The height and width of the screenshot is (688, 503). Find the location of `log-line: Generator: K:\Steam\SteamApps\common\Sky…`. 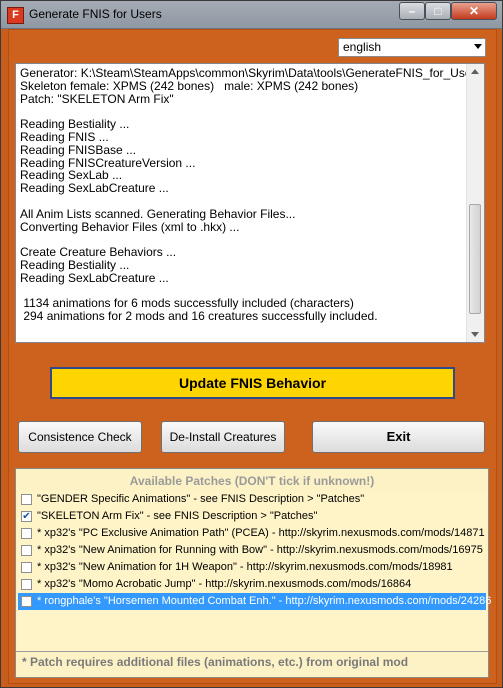

log-line: Generator: K:\Steam\SteamApps\common\Sky… is located at coordinates (251, 73).